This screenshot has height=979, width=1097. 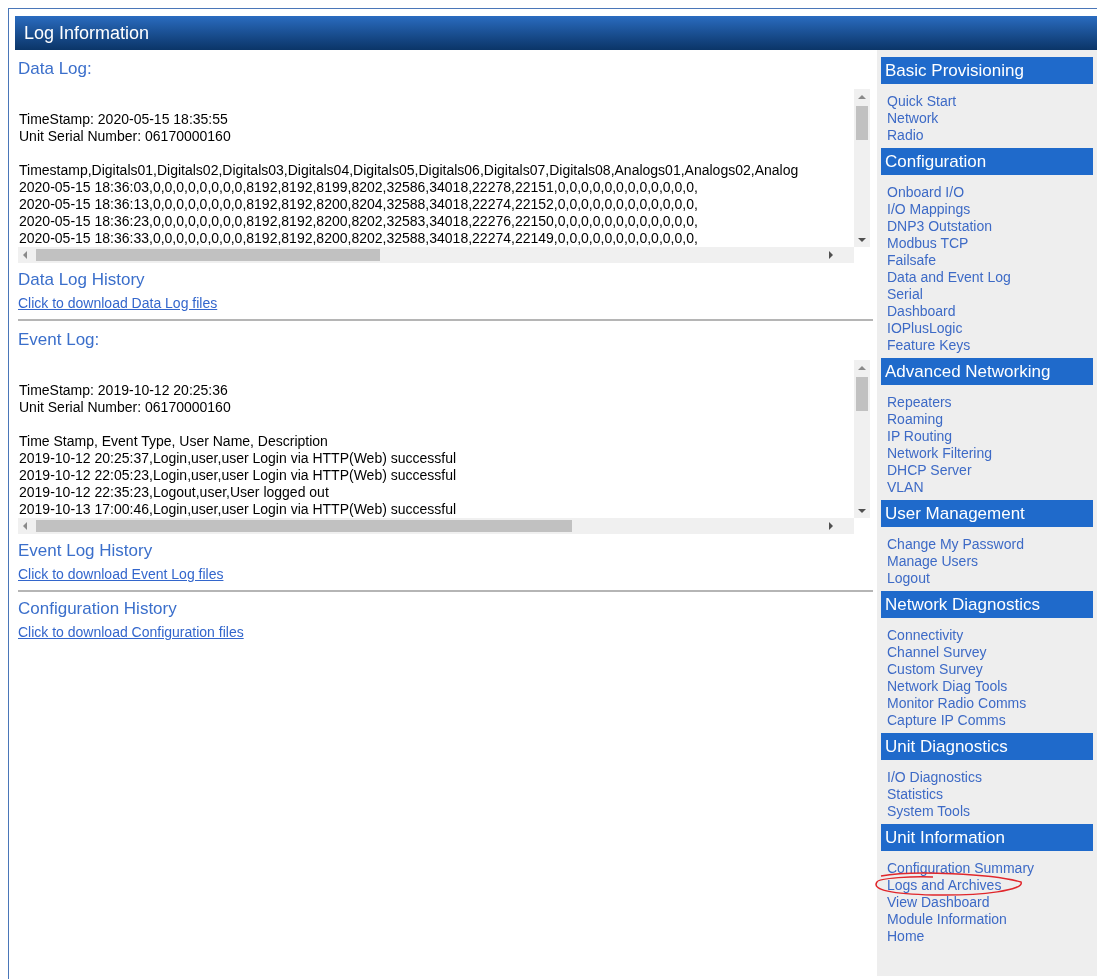 I want to click on sidebar-link: IOPlusLogic, so click(x=925, y=328).